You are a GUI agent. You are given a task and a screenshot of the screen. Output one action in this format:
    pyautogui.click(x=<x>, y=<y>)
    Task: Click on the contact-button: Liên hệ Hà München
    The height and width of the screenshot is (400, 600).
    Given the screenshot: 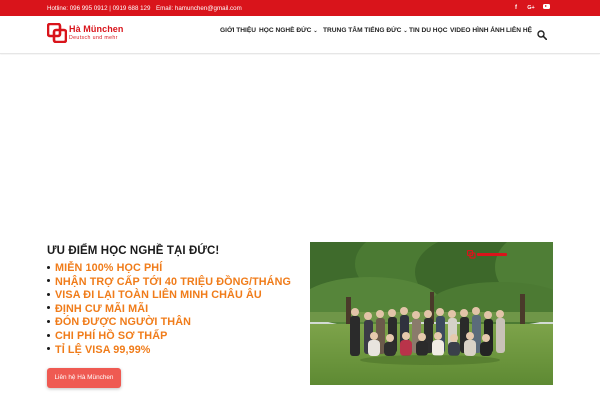 What is the action you would take?
    pyautogui.click(x=84, y=378)
    